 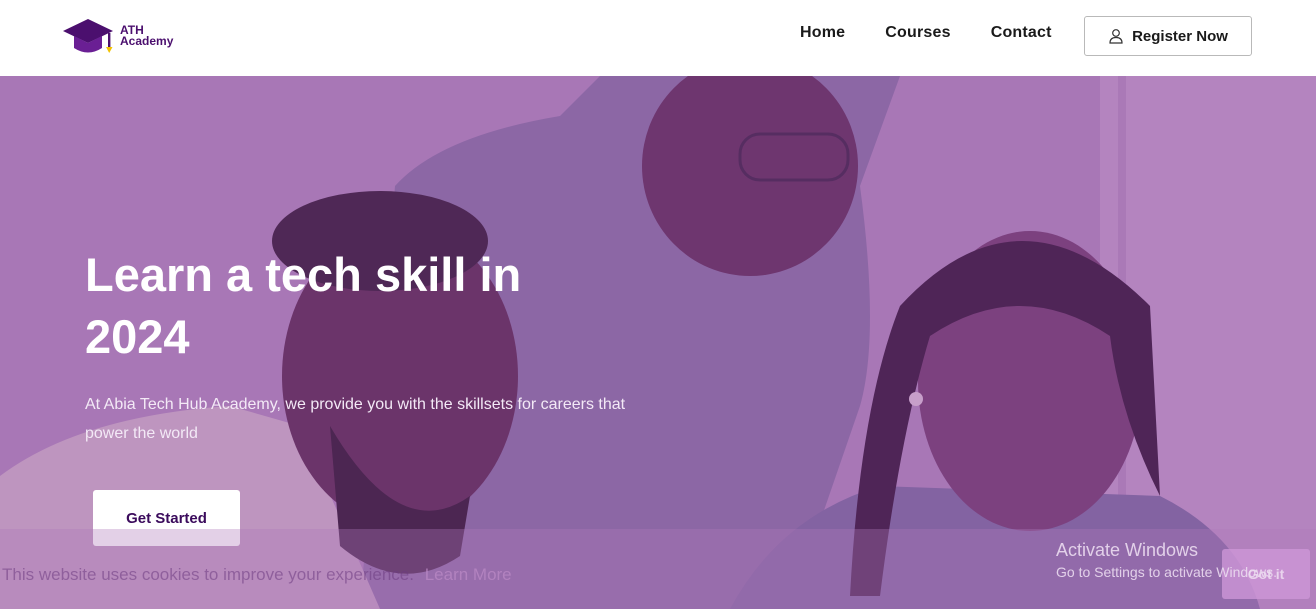 What do you see at coordinates (147, 41) in the screenshot?
I see `brand-line-2: Academy` at bounding box center [147, 41].